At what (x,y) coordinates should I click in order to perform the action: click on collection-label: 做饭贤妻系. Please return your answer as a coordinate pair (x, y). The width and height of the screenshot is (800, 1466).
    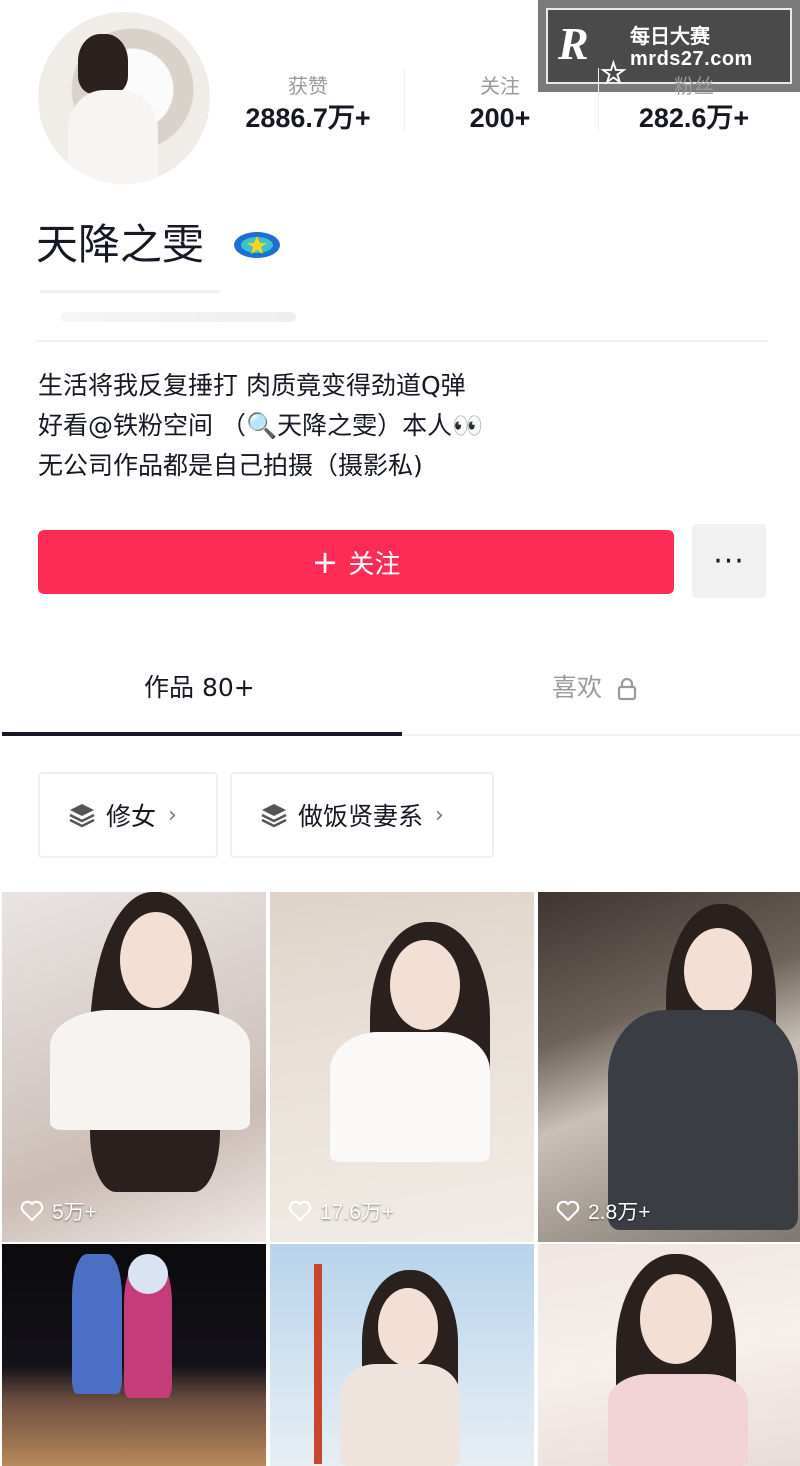
    Looking at the image, I should click on (361, 816).